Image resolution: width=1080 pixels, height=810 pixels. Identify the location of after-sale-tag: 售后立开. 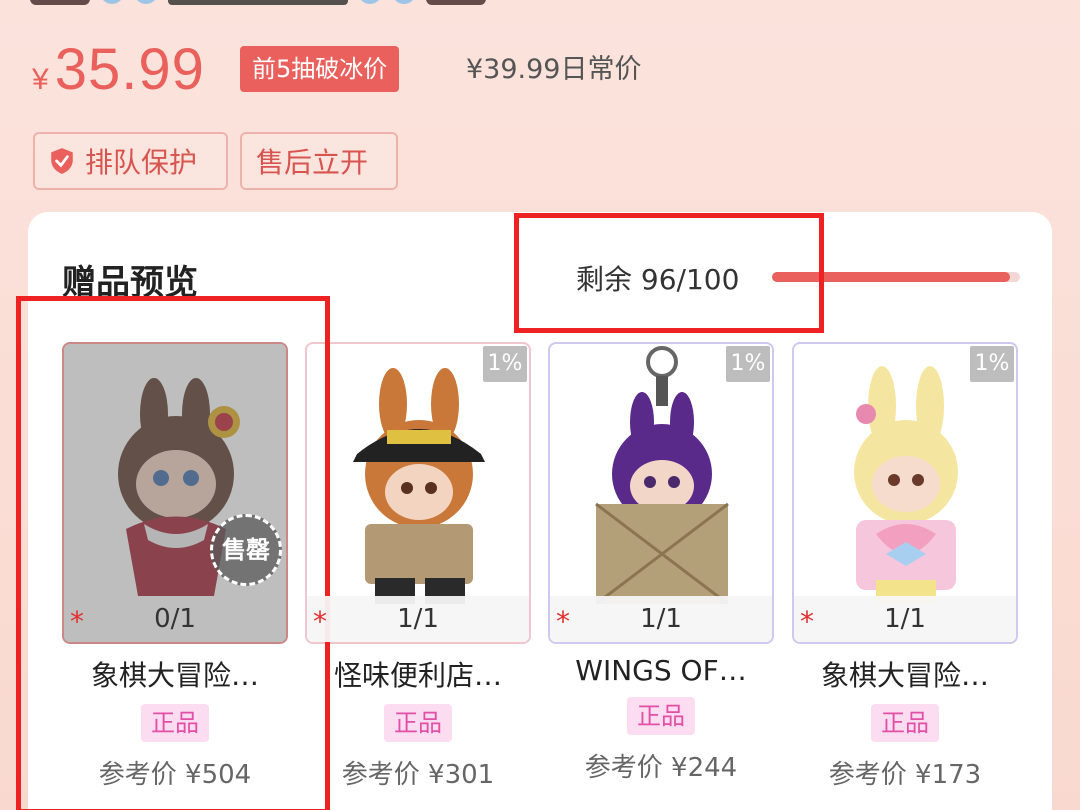
(319, 161).